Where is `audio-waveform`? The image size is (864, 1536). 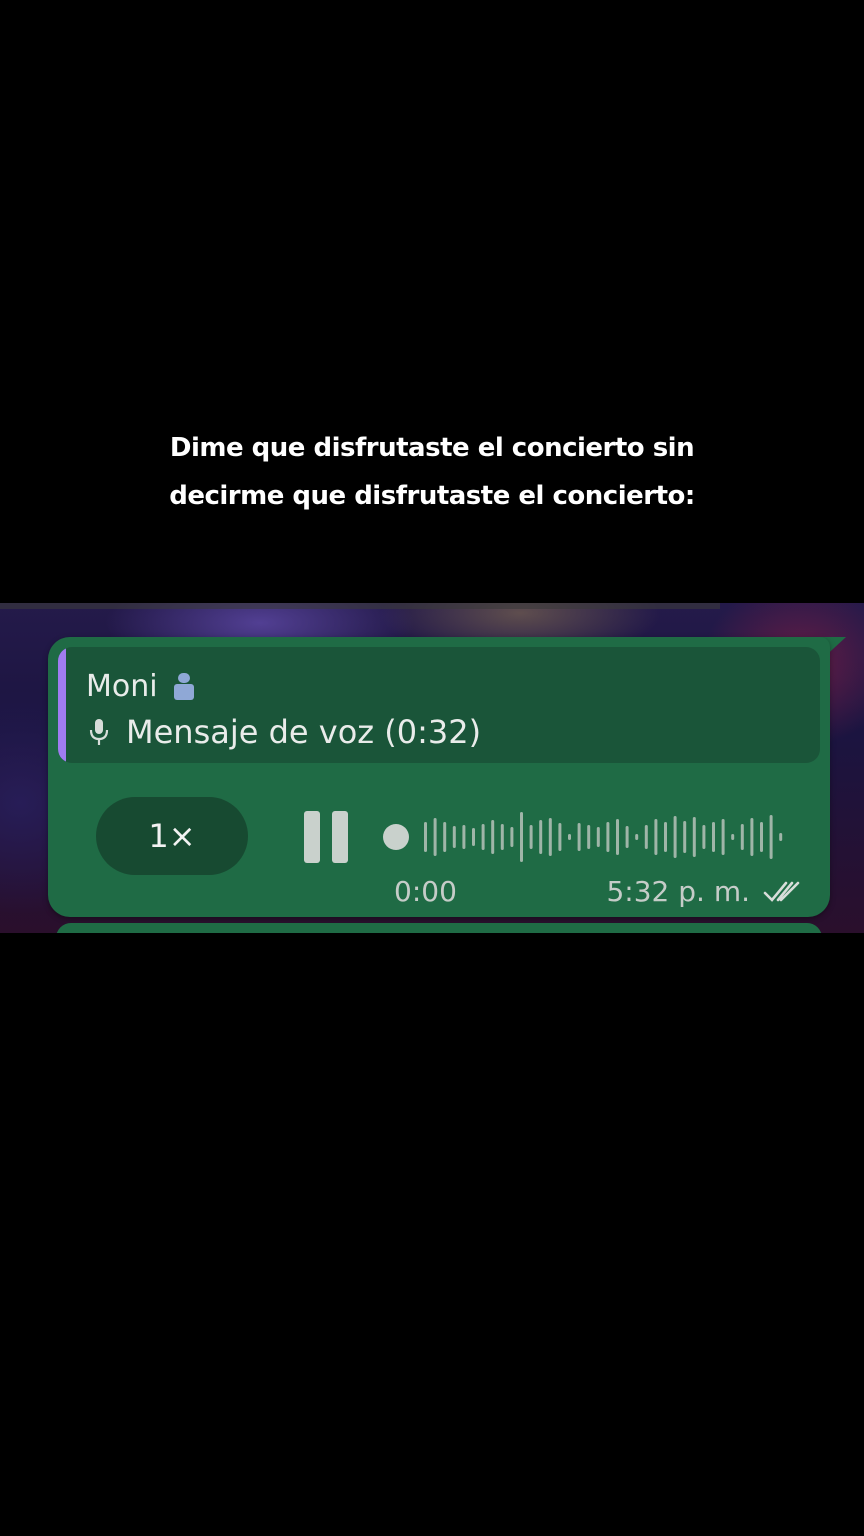
audio-waveform is located at coordinates (592, 837).